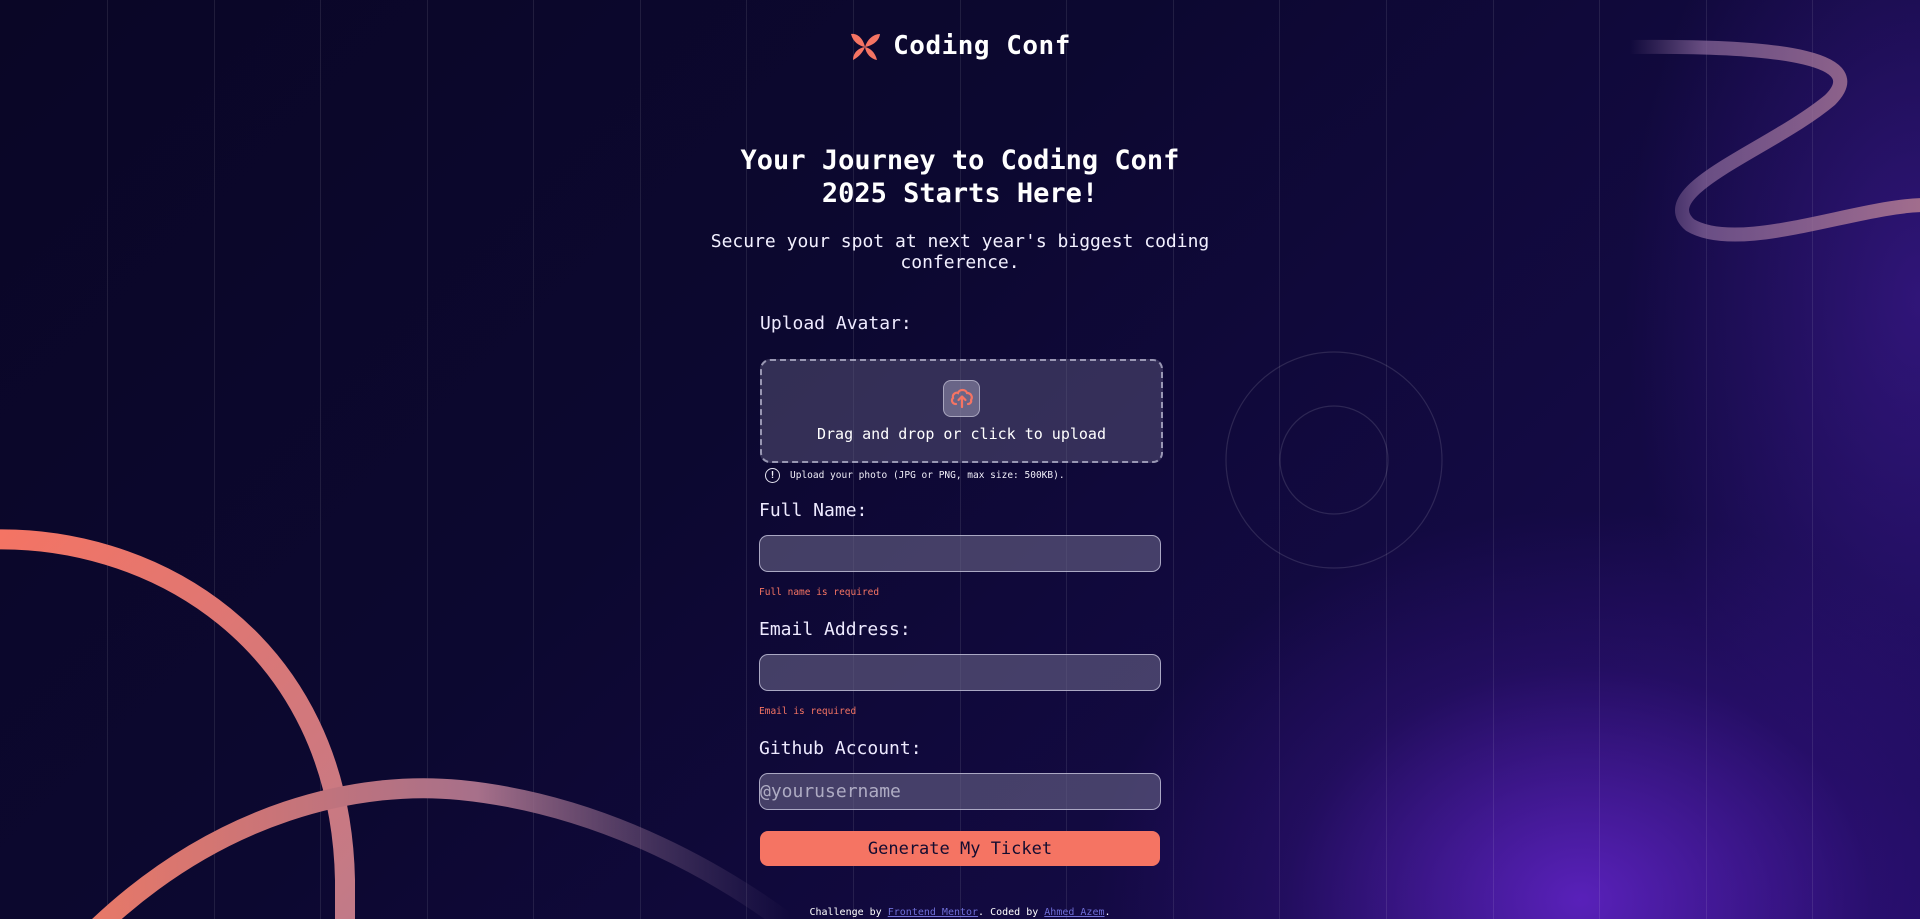 The height and width of the screenshot is (919, 1920). Describe the element at coordinates (813, 510) in the screenshot. I see `full-name-label: Full Name:` at that location.